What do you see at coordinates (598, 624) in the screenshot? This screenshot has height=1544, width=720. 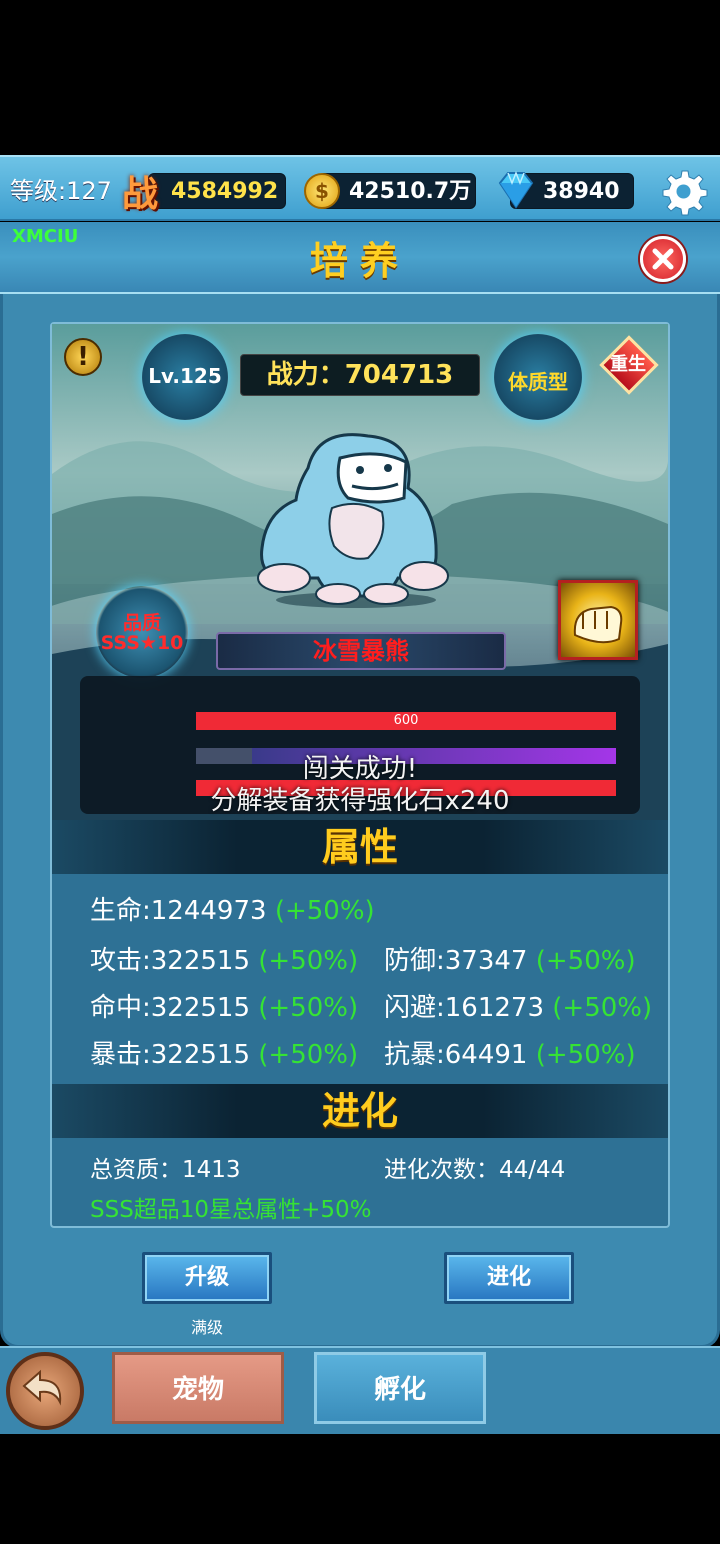 I see `fist-skill-icon` at bounding box center [598, 624].